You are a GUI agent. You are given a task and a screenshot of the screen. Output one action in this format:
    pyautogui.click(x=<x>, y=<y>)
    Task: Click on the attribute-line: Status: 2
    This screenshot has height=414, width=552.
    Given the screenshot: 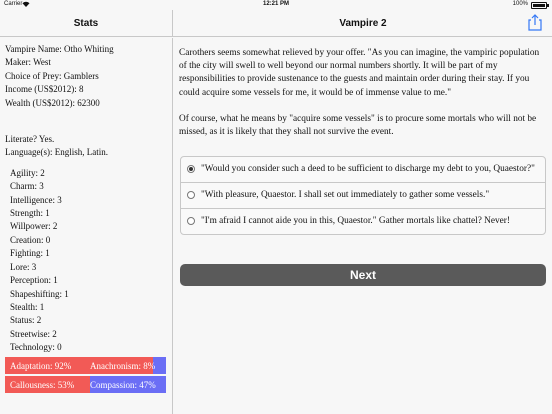 What is the action you would take?
    pyautogui.click(x=26, y=320)
    